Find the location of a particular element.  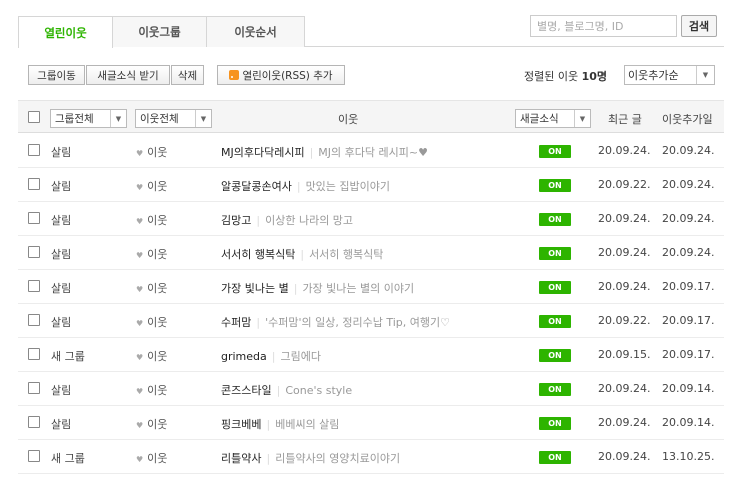

neighbor-name-link: 김망고 is located at coordinates (236, 220).